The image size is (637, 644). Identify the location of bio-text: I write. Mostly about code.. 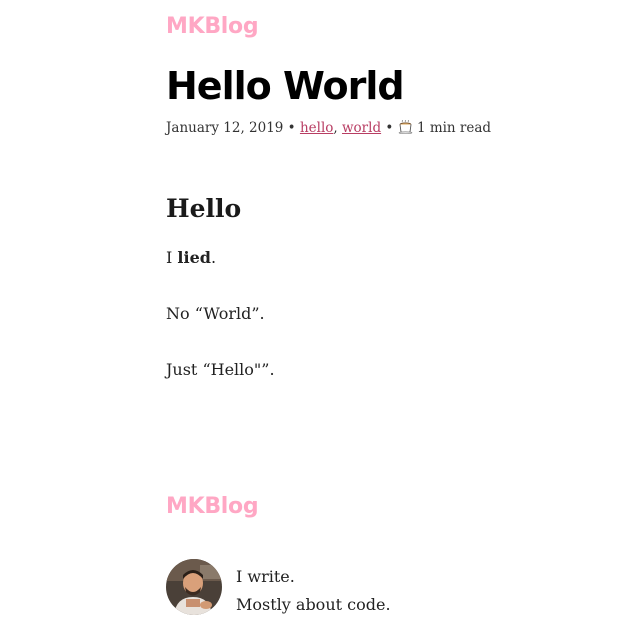
(313, 591).